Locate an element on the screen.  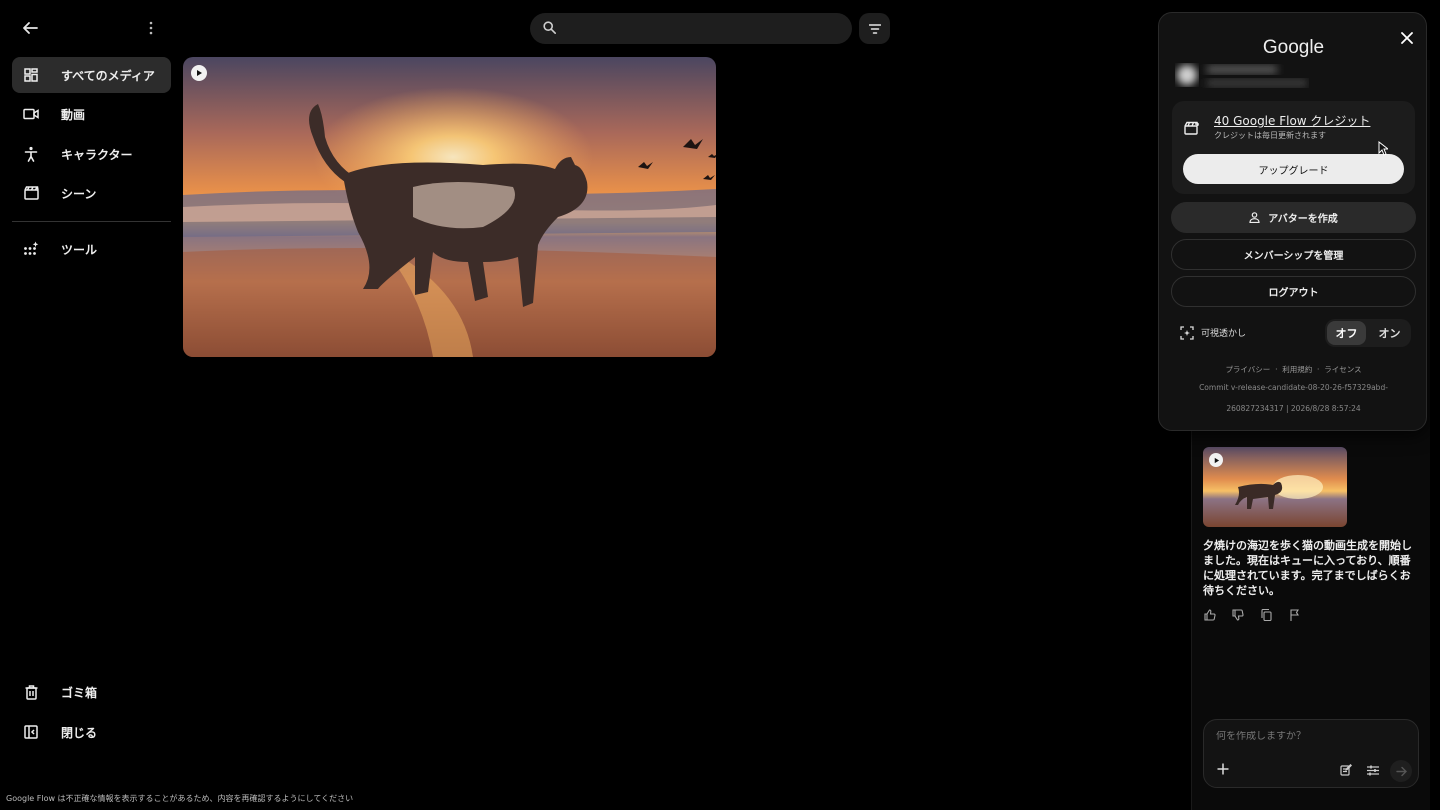
watermark-on-option: オン is located at coordinates (1389, 333).